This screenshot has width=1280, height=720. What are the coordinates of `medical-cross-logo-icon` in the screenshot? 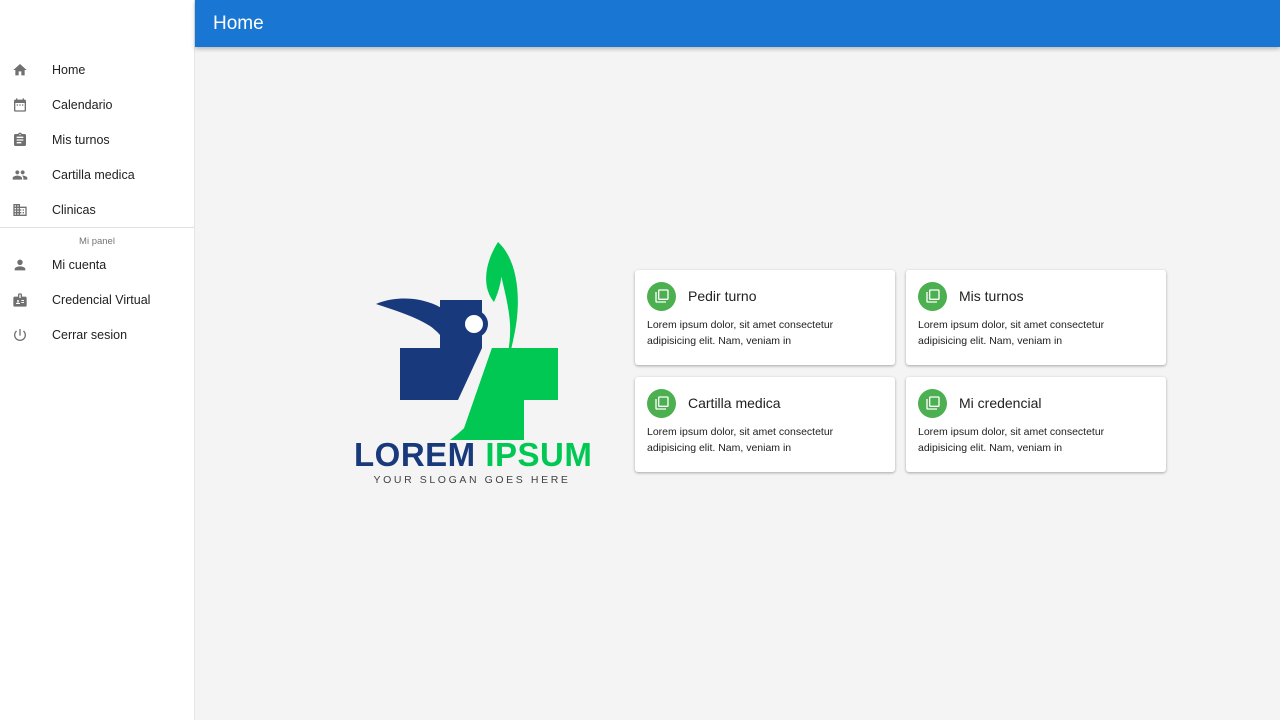 It's located at (467, 341).